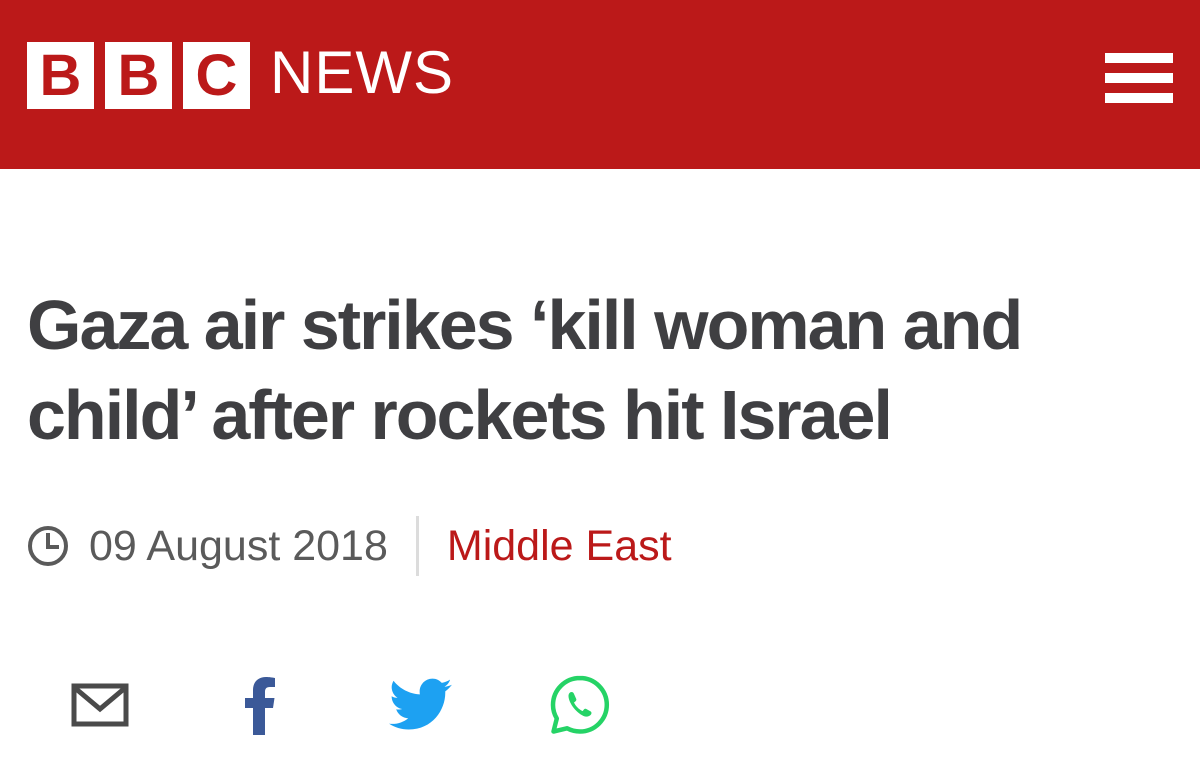 This screenshot has height=781, width=1200. I want to click on whatsapp-icon, so click(580, 704).